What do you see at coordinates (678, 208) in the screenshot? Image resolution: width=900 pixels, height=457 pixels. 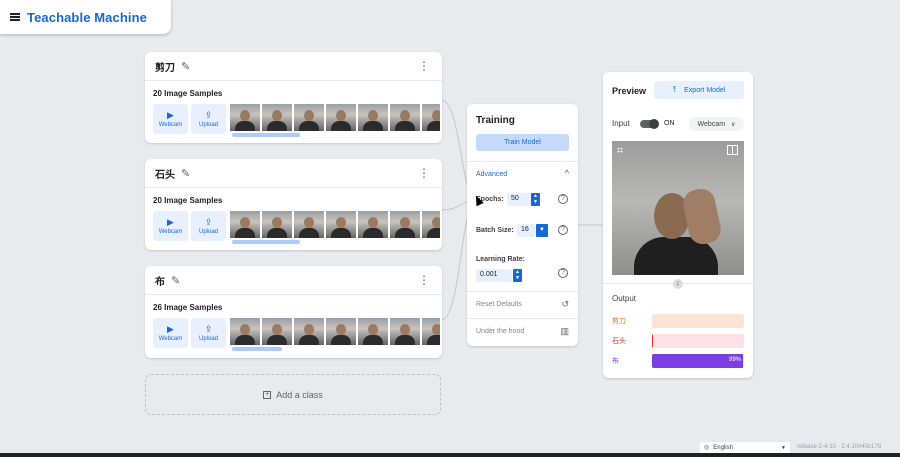 I see `webcam-preview: ⌗` at bounding box center [678, 208].